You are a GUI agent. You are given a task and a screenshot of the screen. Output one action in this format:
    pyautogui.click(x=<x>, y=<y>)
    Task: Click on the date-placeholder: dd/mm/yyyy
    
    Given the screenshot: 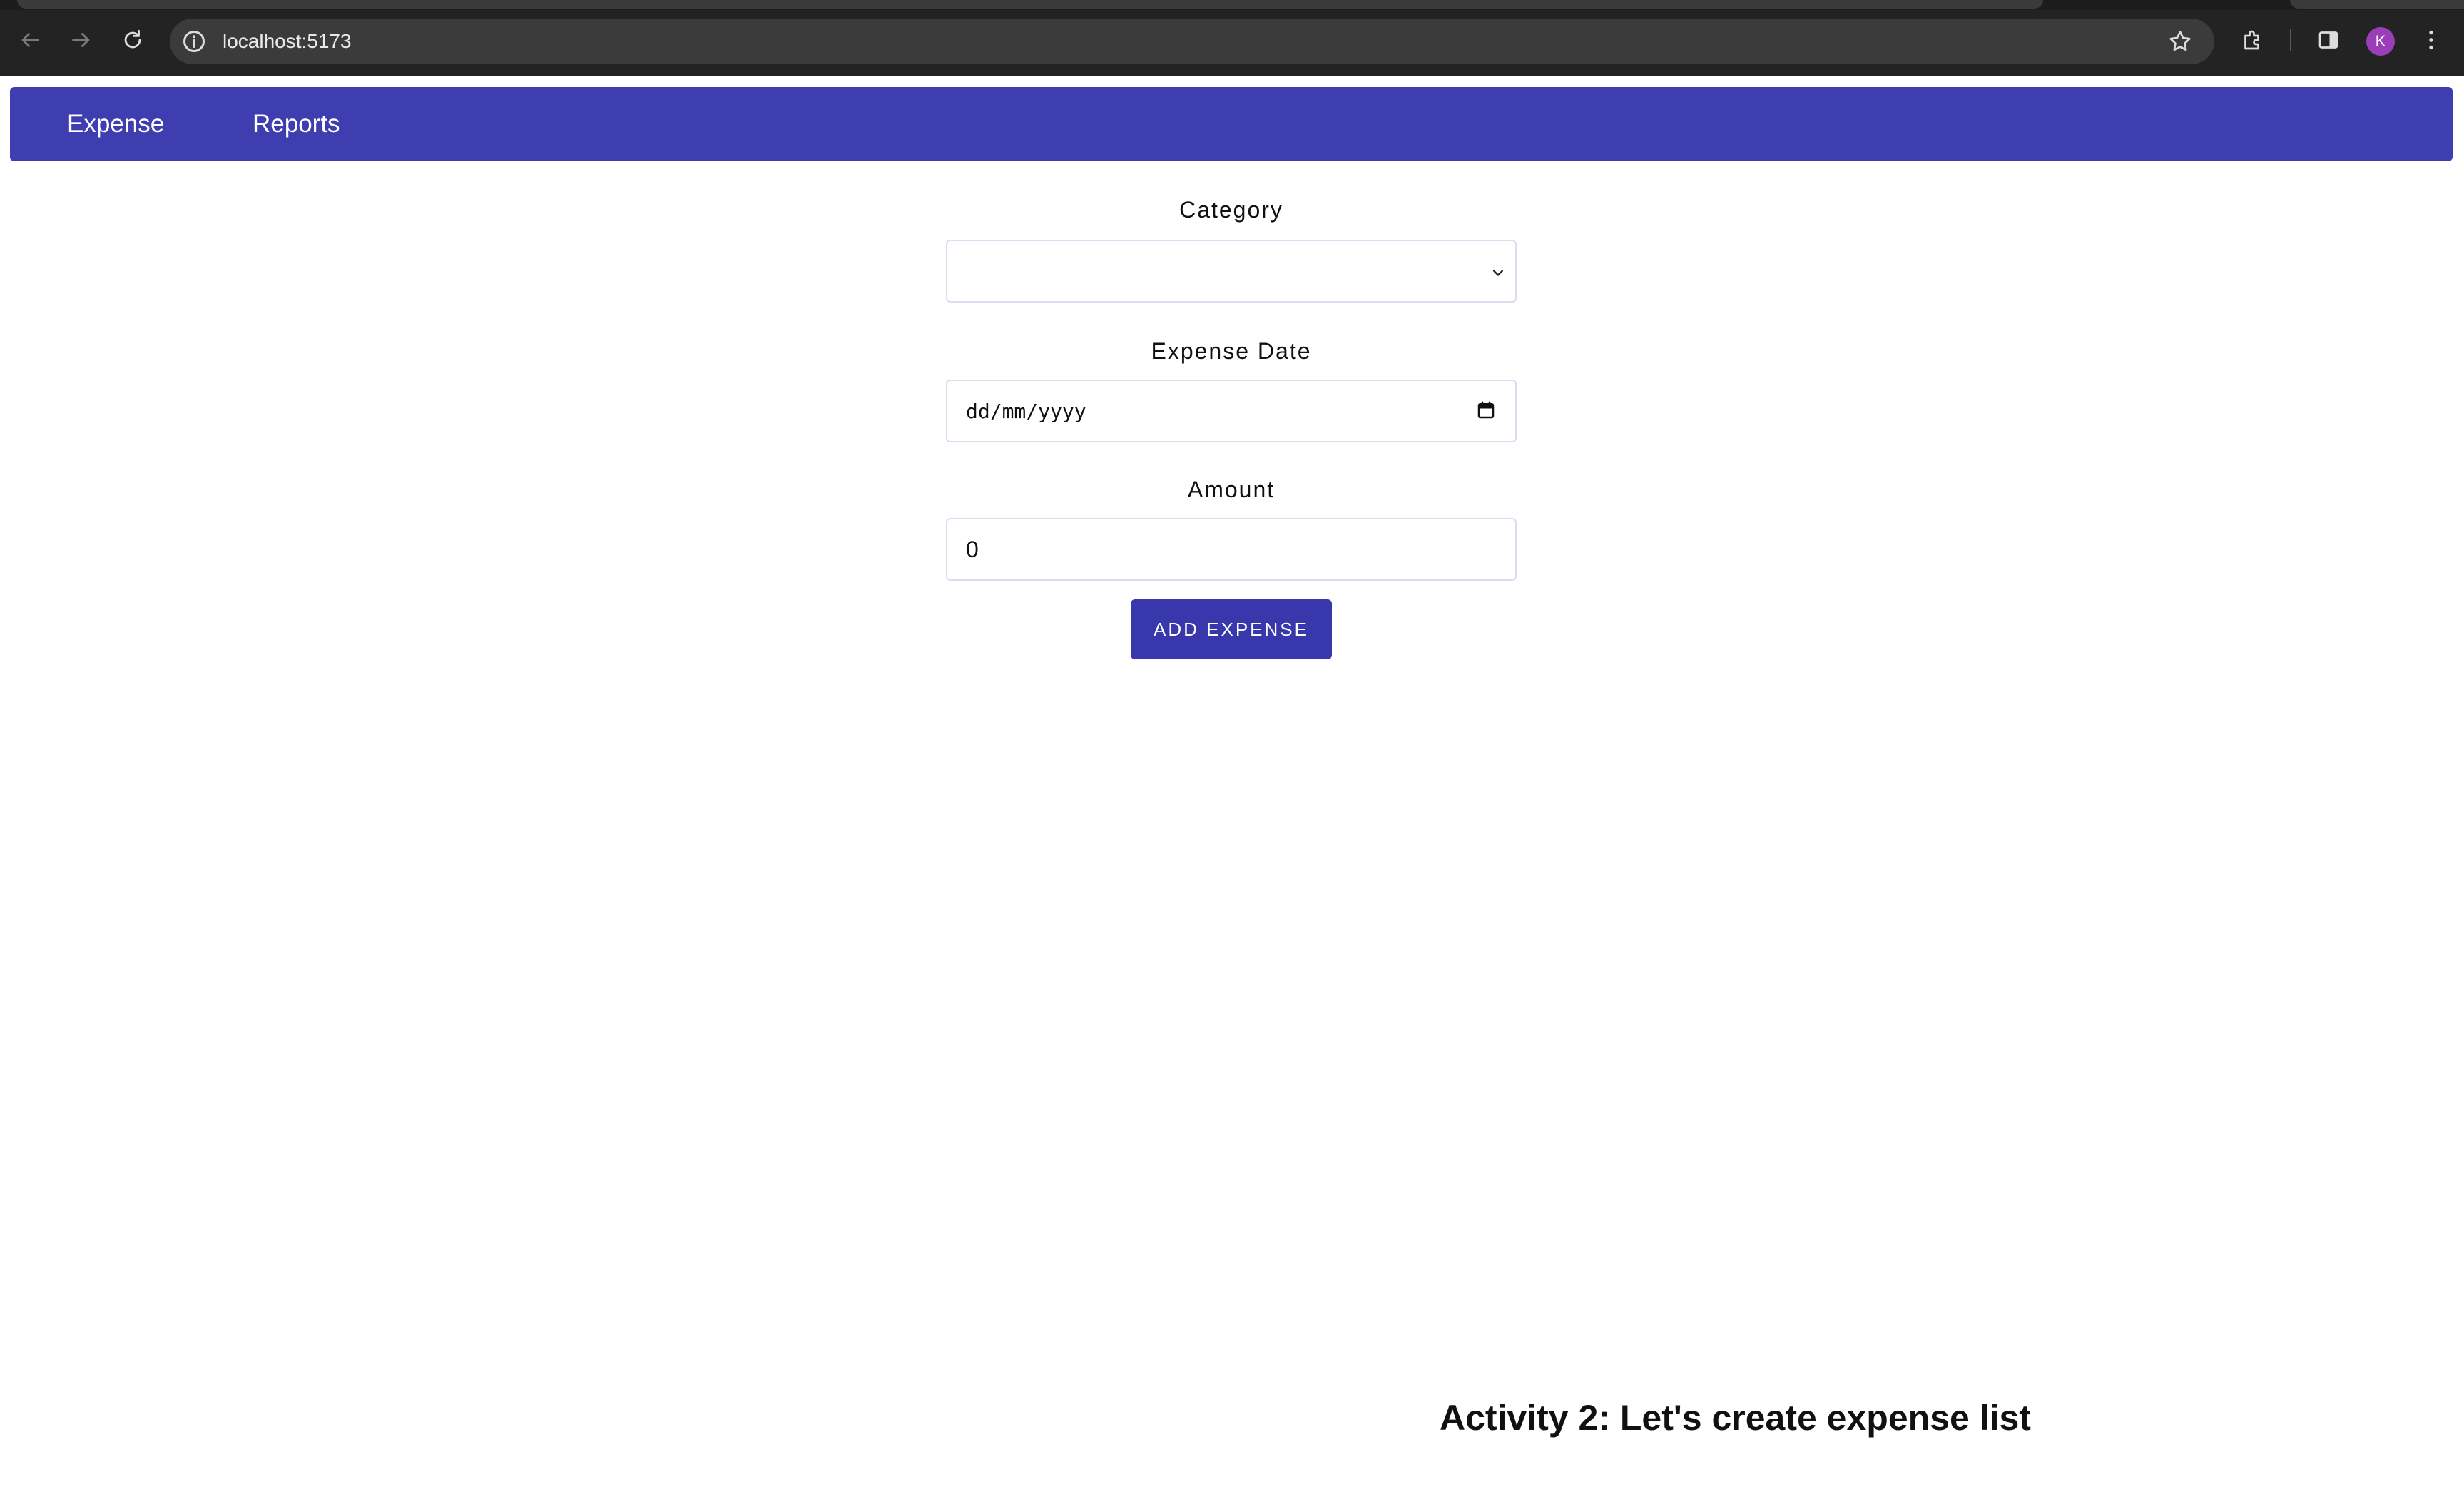 What is the action you would take?
    pyautogui.click(x=1026, y=411)
    